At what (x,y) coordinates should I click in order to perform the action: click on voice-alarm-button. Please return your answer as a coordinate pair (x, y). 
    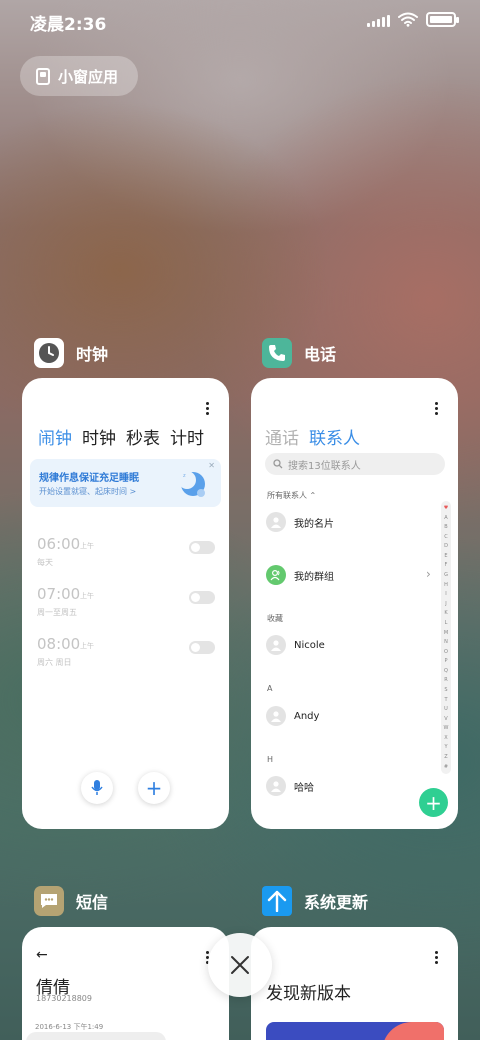
    Looking at the image, I should click on (97, 788).